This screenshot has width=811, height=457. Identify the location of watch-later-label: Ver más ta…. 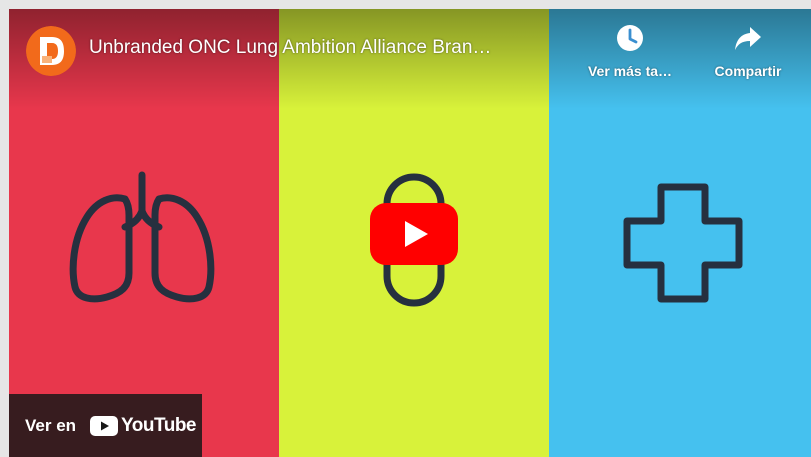
(630, 71).